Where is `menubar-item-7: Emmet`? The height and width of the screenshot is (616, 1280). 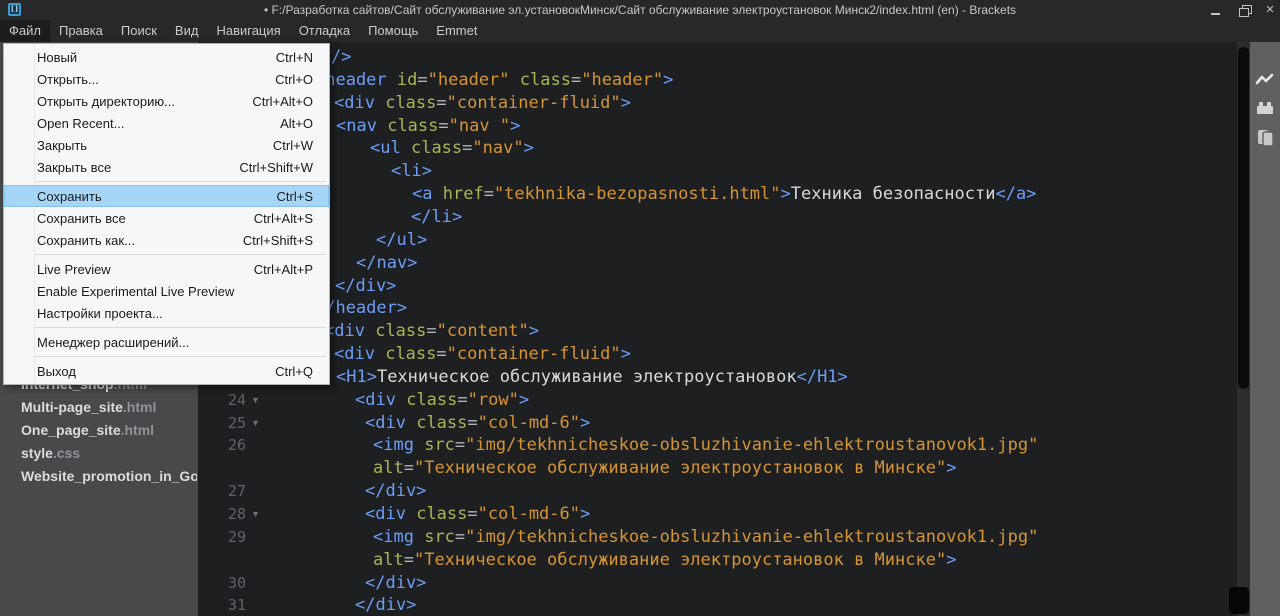 menubar-item-7: Emmet is located at coordinates (456, 31).